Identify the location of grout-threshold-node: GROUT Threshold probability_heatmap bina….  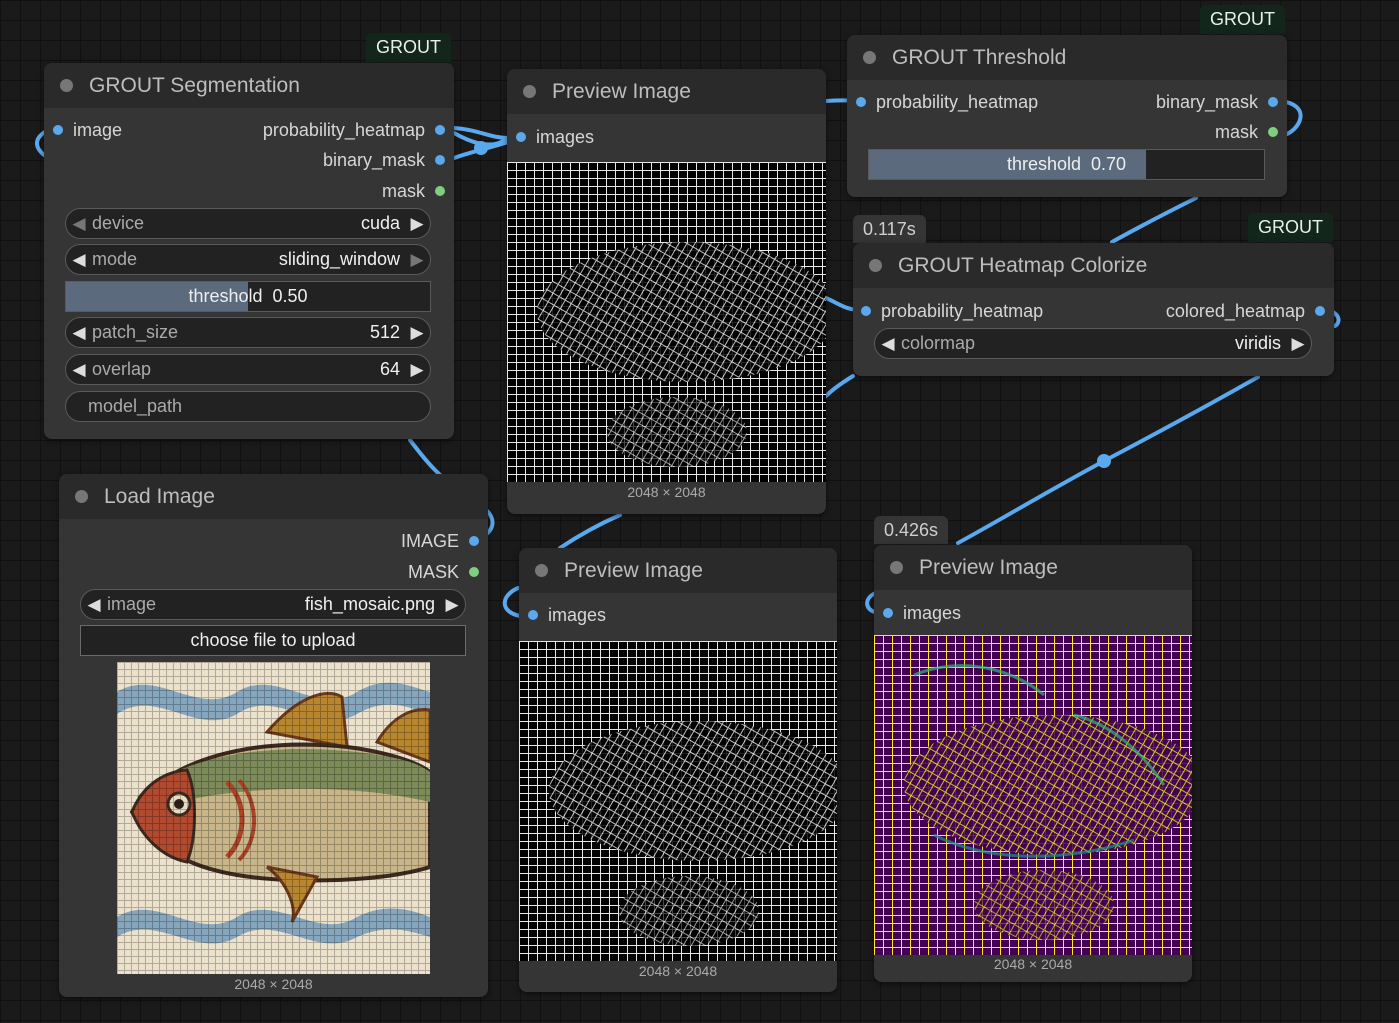
(1067, 116).